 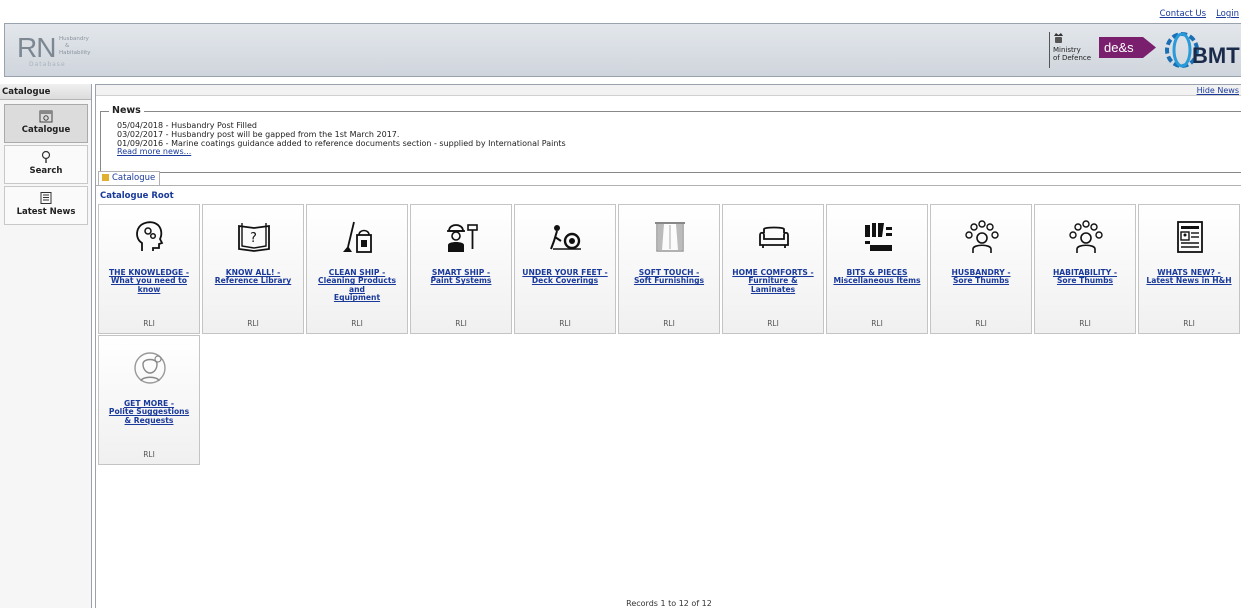 I want to click on thinking-person-icon, so click(x=150, y=368).